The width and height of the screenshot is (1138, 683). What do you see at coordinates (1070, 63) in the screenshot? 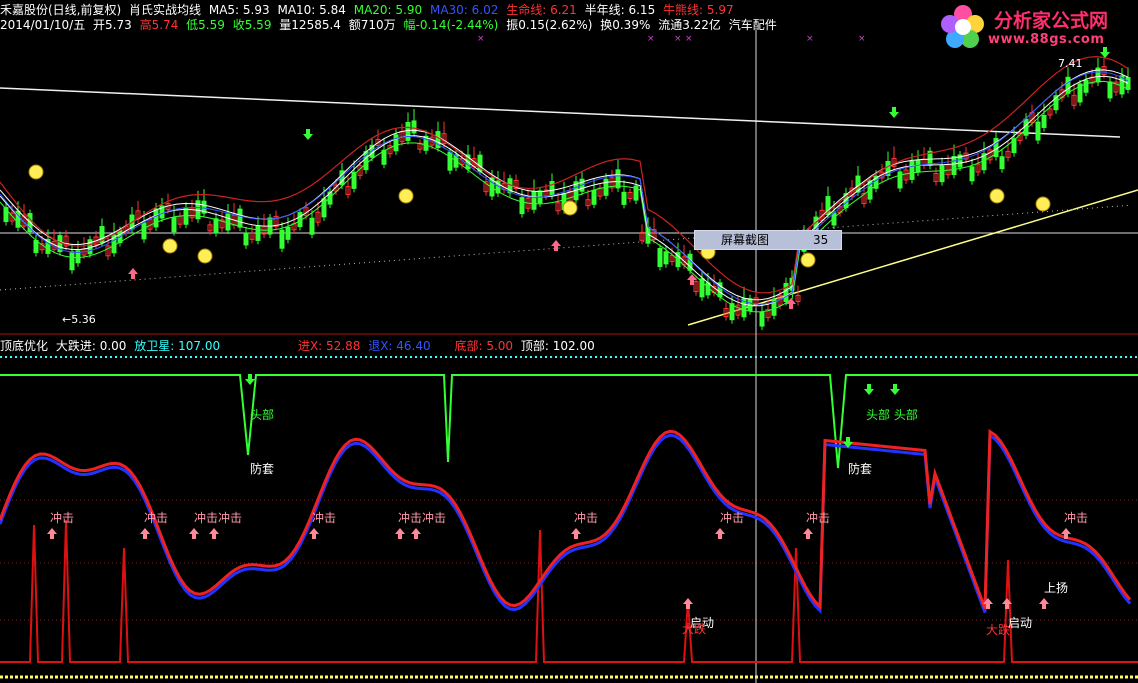
I see `high-price-label: 7.41` at bounding box center [1070, 63].